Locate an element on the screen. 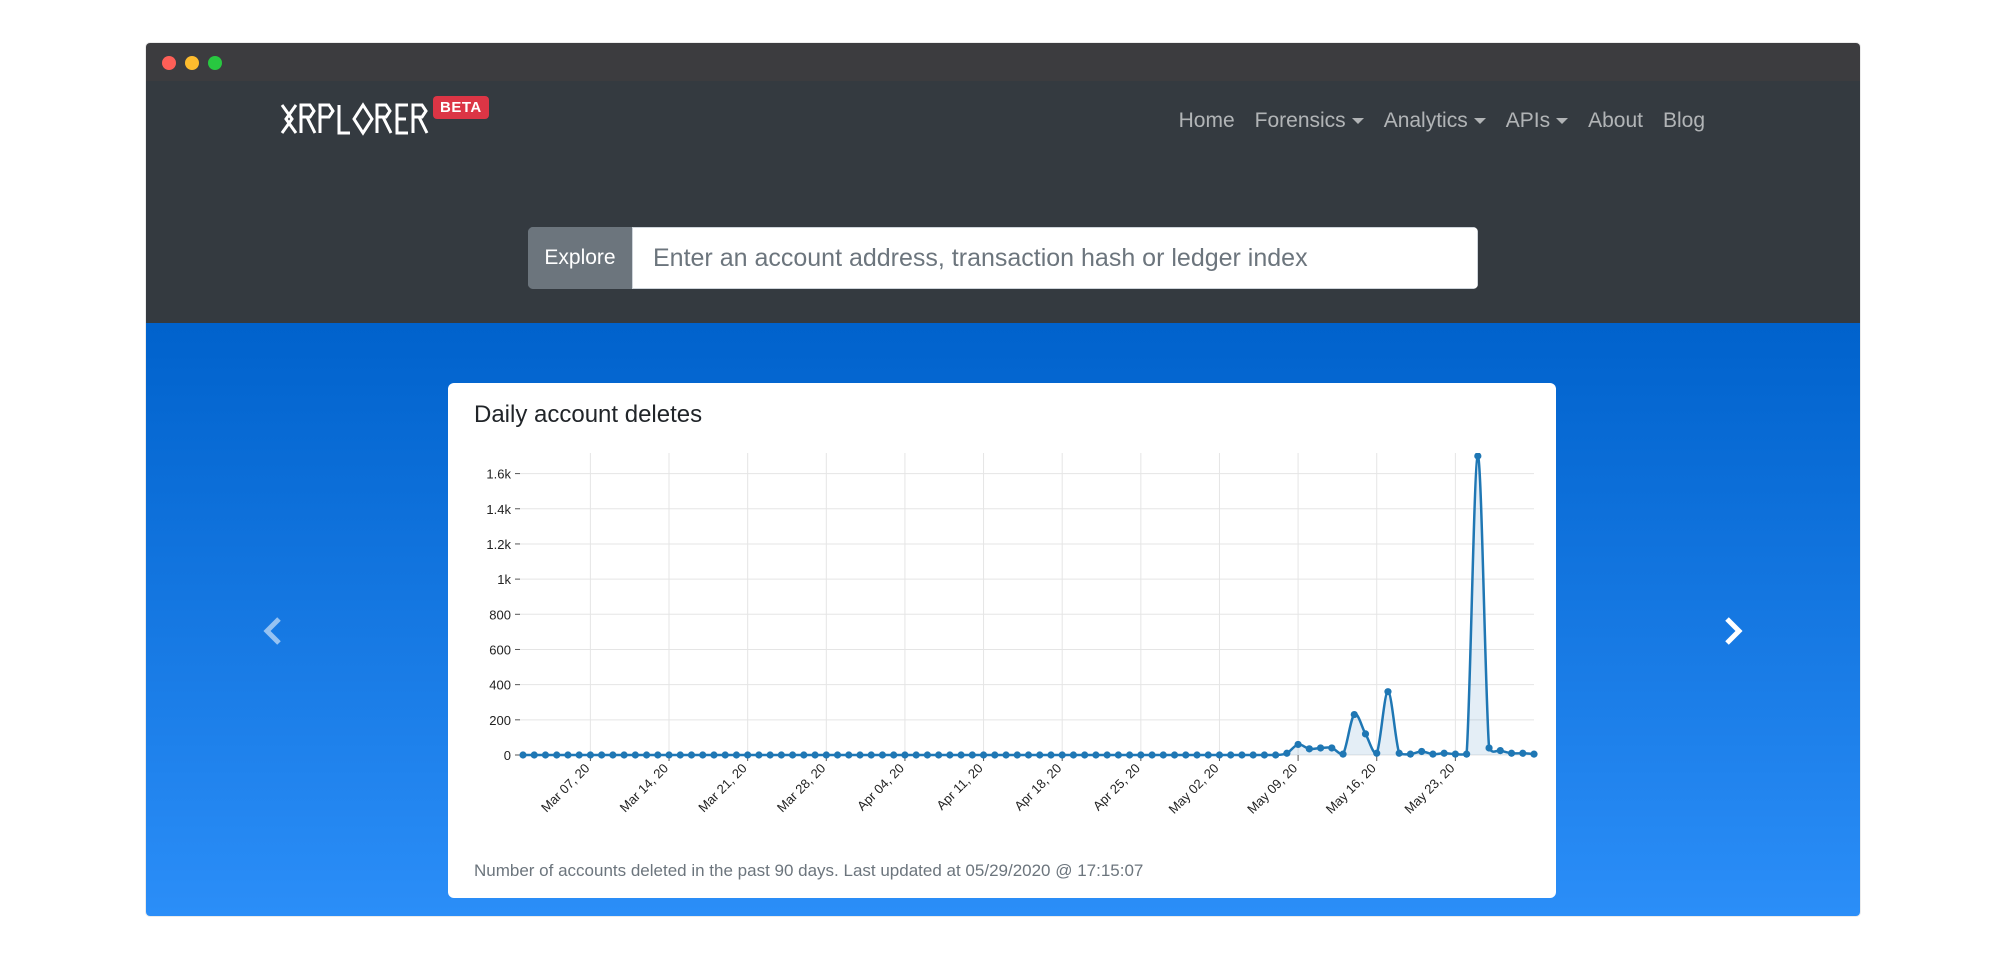 The height and width of the screenshot is (956, 2000). nav-home: Home is located at coordinates (1207, 121).